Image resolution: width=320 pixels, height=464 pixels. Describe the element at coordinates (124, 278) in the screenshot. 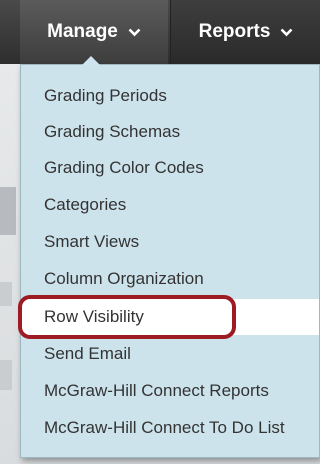

I see `menu-item-label: Column Organization` at that location.